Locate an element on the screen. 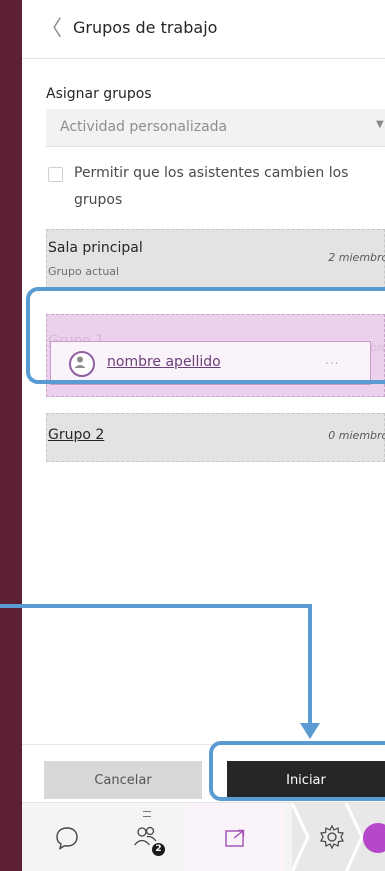  groups-highlight-frame is located at coordinates (205, 335).